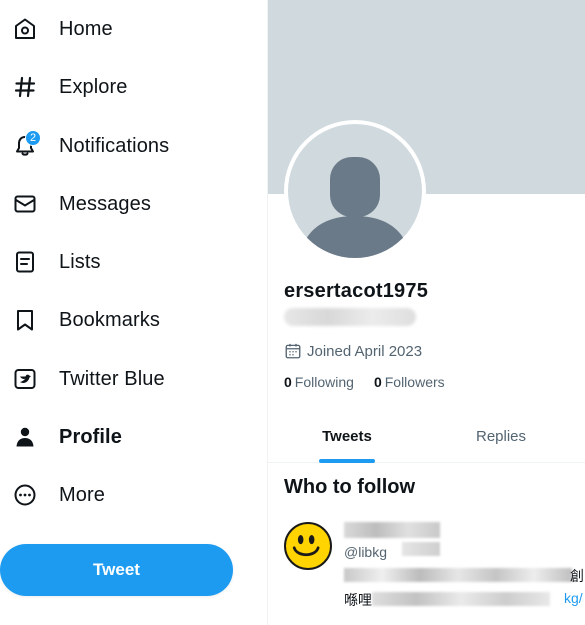 Image resolution: width=585 pixels, height=625 pixels. Describe the element at coordinates (347, 461) in the screenshot. I see `active-tab-indicator` at that location.